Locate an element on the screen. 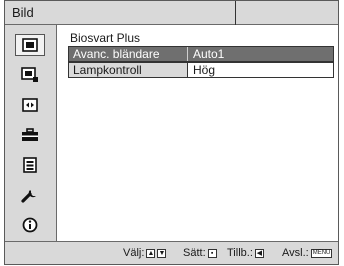  hint-exit: Avsl.: MENU is located at coordinates (307, 253).